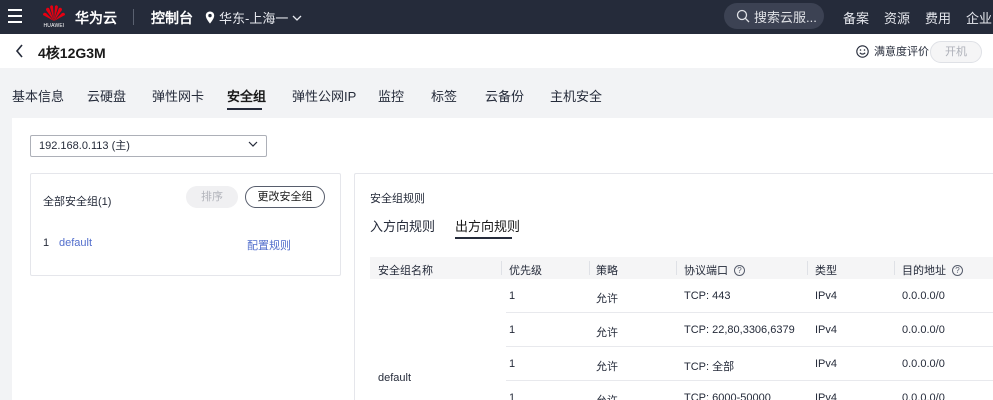 This screenshot has width=993, height=400. I want to click on detail-tabs: 基本信息 云硬盘 弹性网卡 安全组 弹性公网IP 监控 标签 云备份 主机安全, so click(496, 93).